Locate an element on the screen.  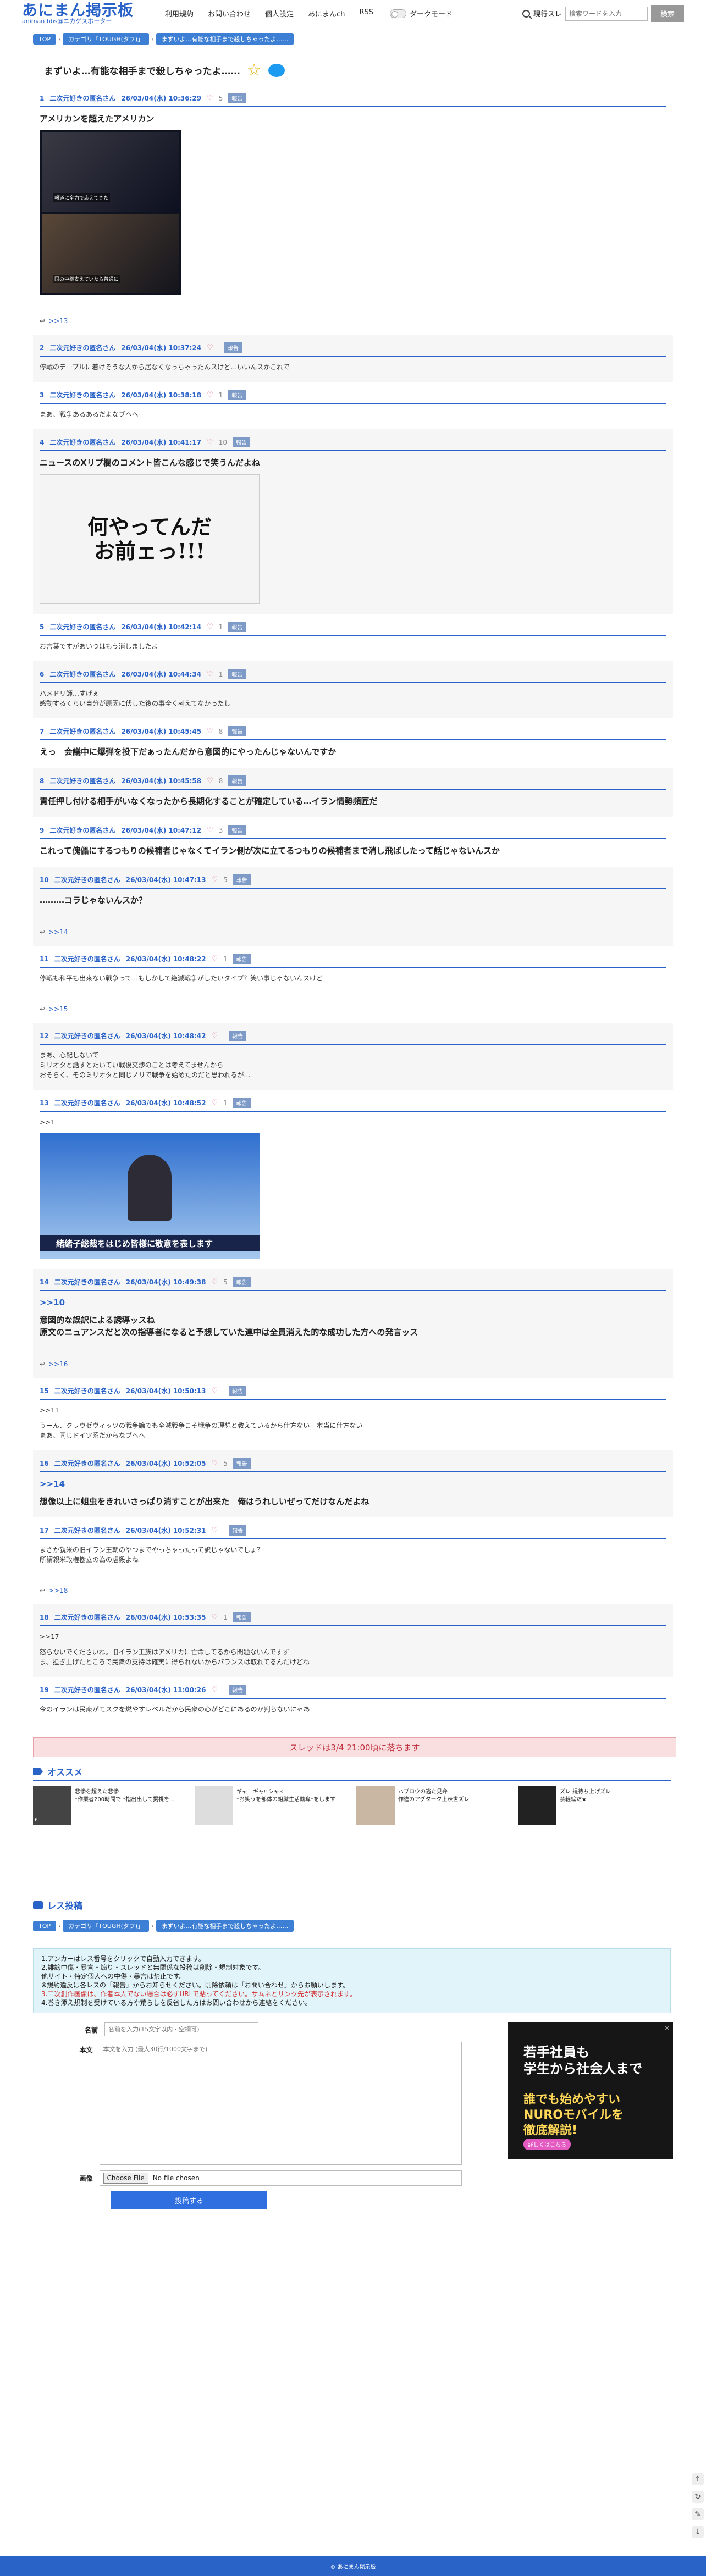
post-number: 17 is located at coordinates (44, 1530).